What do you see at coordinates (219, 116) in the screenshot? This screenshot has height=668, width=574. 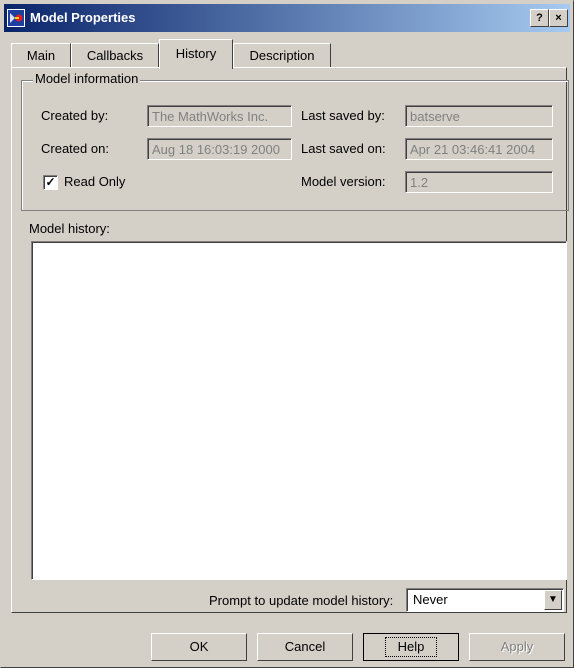 I see `created-by-field: The MathWorks Inc.` at bounding box center [219, 116].